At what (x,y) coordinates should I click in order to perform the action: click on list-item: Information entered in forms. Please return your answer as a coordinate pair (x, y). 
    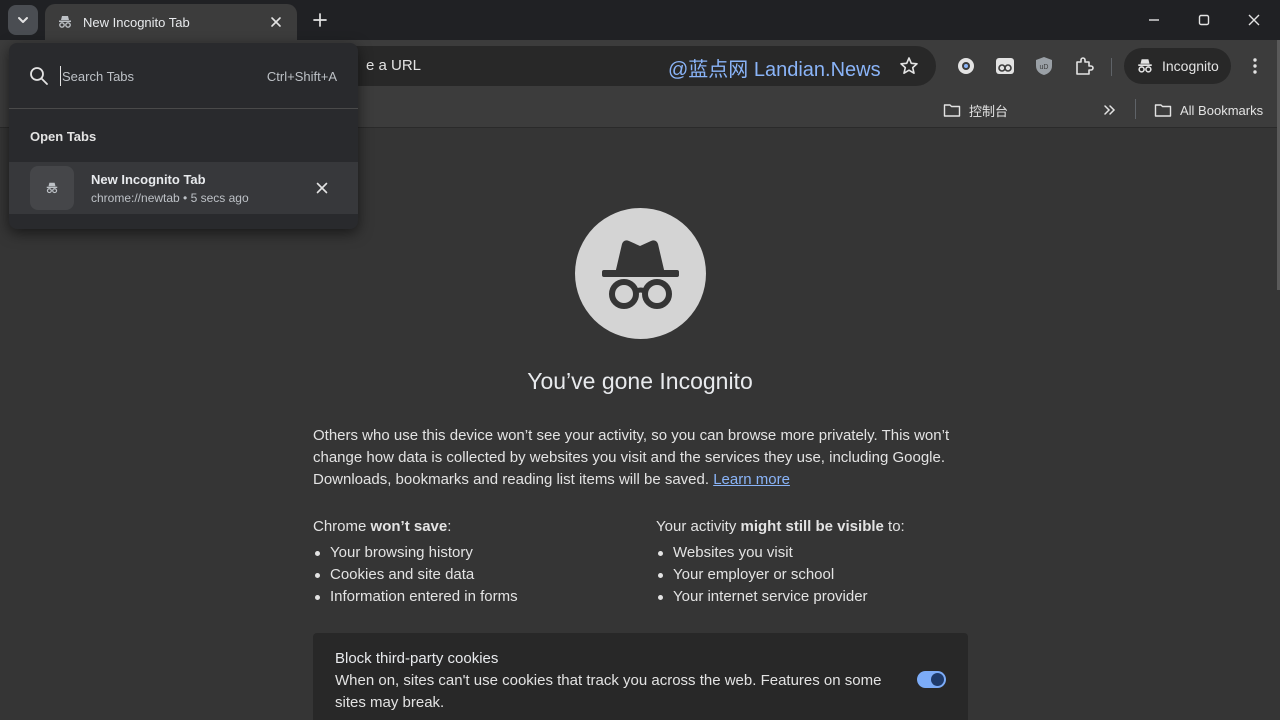
    Looking at the image, I should click on (473, 597).